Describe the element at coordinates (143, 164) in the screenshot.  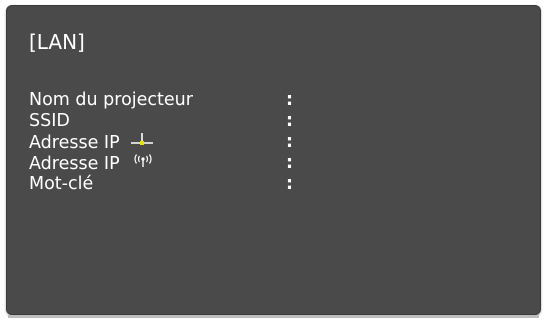
I see `wireless-icon` at that location.